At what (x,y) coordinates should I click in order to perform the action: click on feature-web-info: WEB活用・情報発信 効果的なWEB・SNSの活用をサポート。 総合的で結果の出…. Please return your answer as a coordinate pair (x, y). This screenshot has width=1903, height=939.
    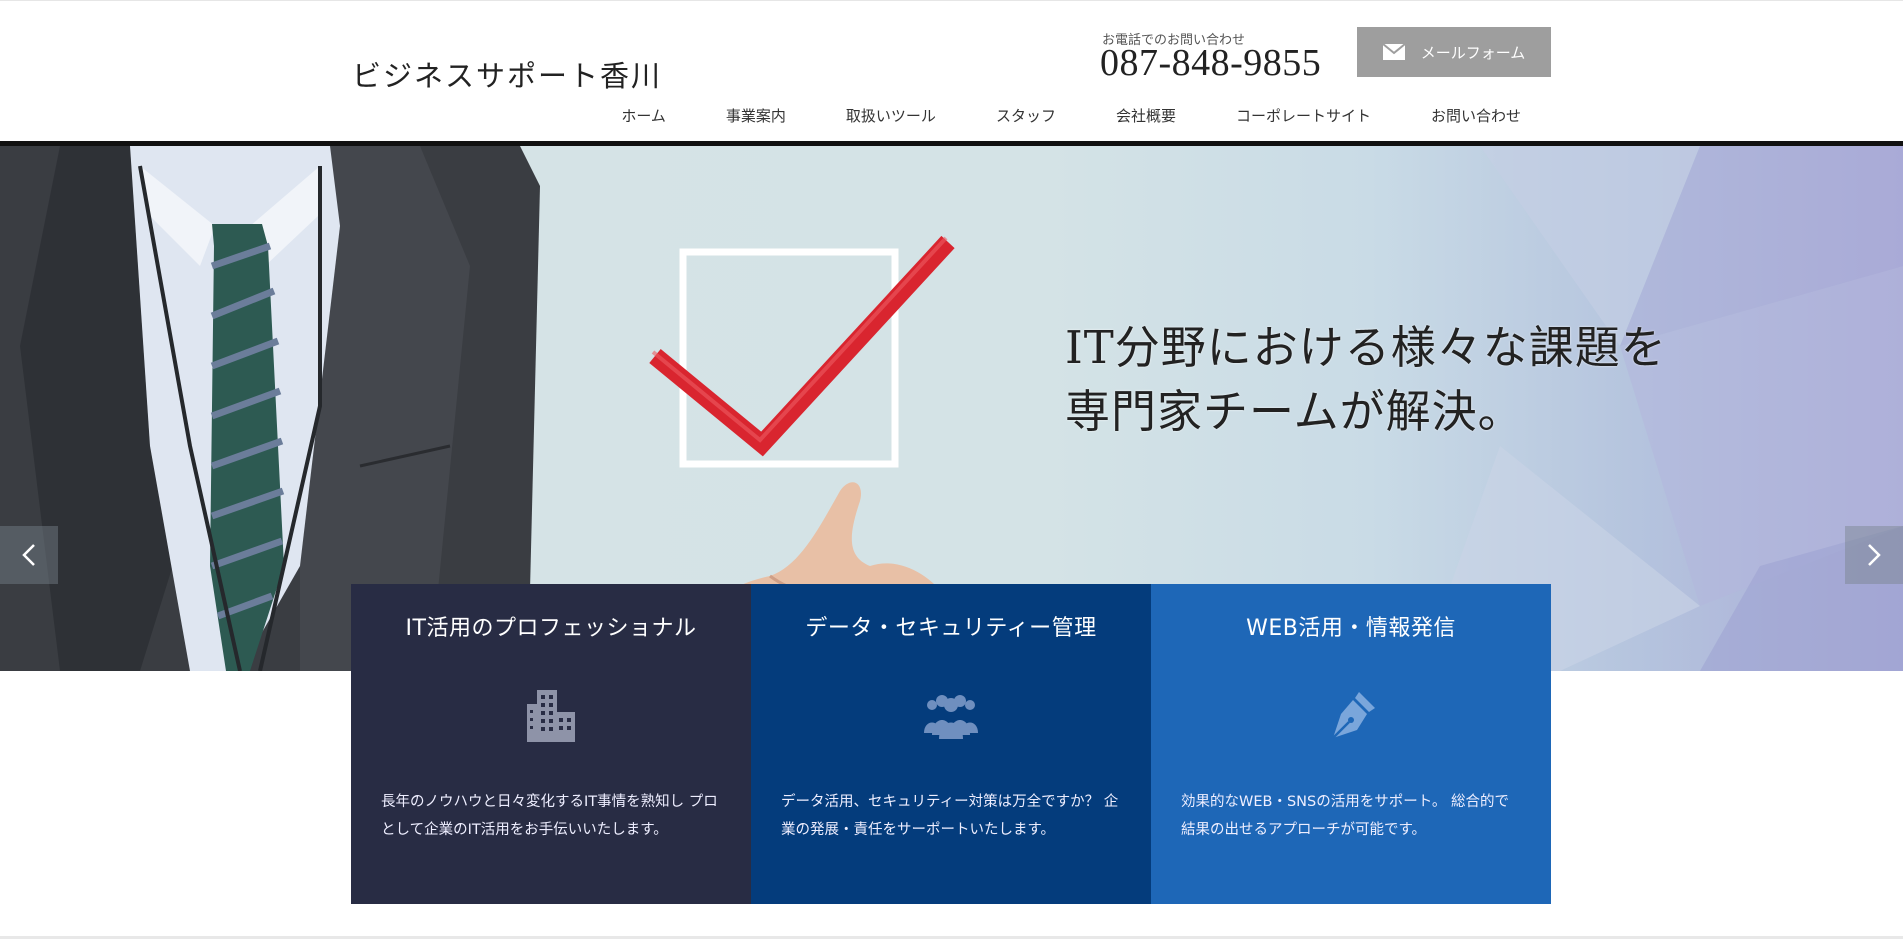
    Looking at the image, I should click on (1351, 744).